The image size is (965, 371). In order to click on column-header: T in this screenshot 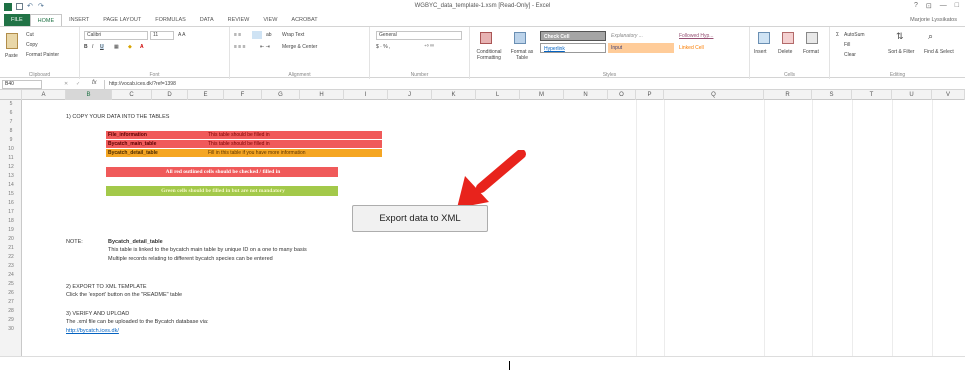, I will do `click(872, 95)`.